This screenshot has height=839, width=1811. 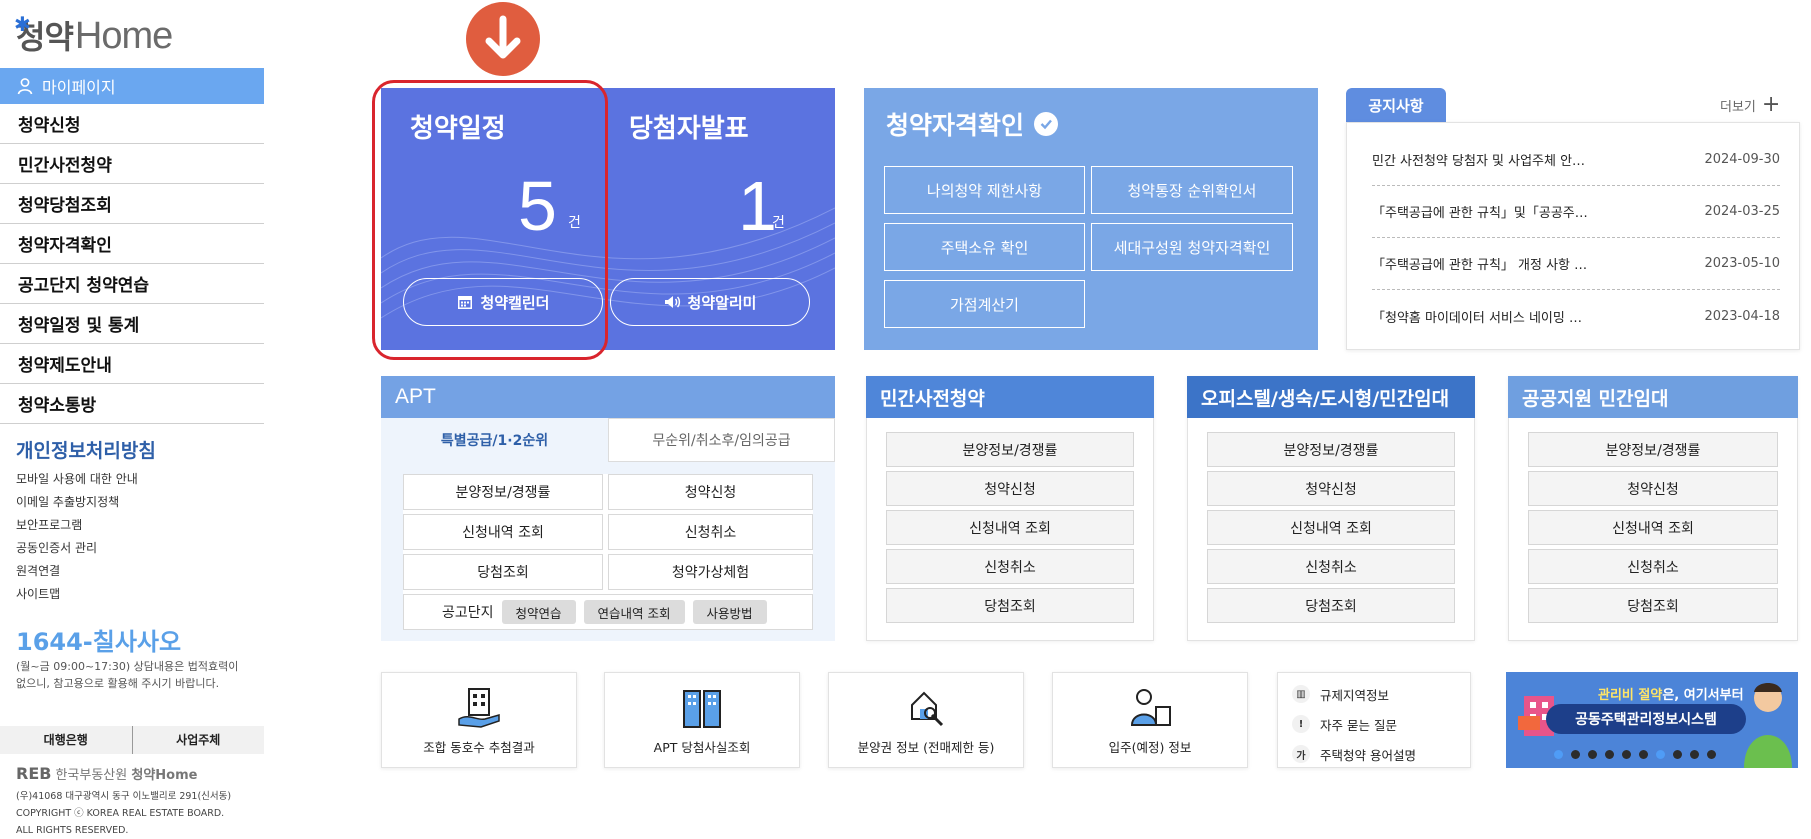 What do you see at coordinates (984, 190) in the screenshot?
I see `my-restriction-button: 나의청약 제한사항` at bounding box center [984, 190].